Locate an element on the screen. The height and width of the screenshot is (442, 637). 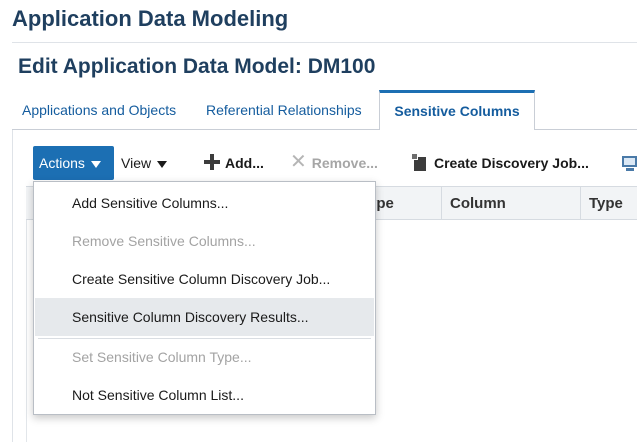
tab-sensitive-columns: Sensitive Columns is located at coordinates (457, 110).